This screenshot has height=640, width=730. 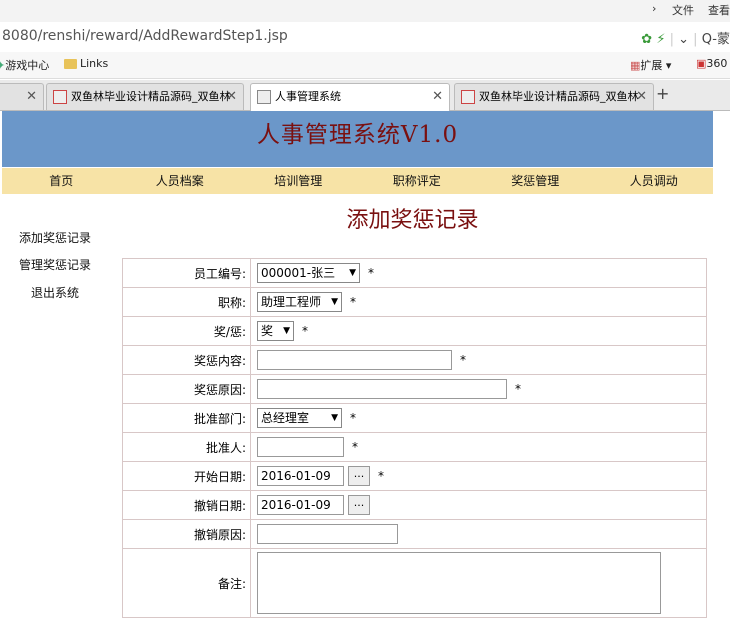 I want to click on url-text: 8080/renshi/reward/AddRewardStep1.jsp, so click(x=145, y=36).